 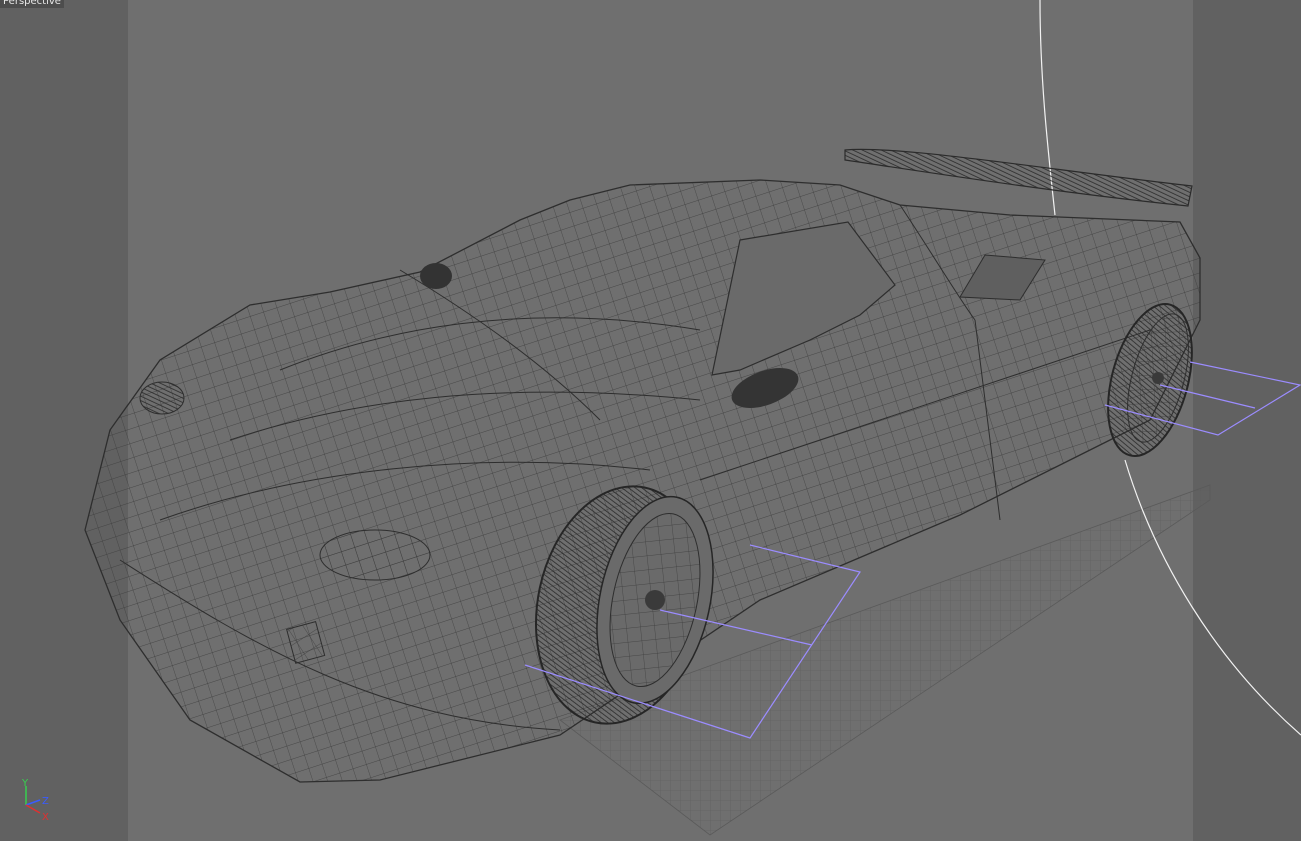 I want to click on viewport-label: Perspective, so click(x=32, y=4).